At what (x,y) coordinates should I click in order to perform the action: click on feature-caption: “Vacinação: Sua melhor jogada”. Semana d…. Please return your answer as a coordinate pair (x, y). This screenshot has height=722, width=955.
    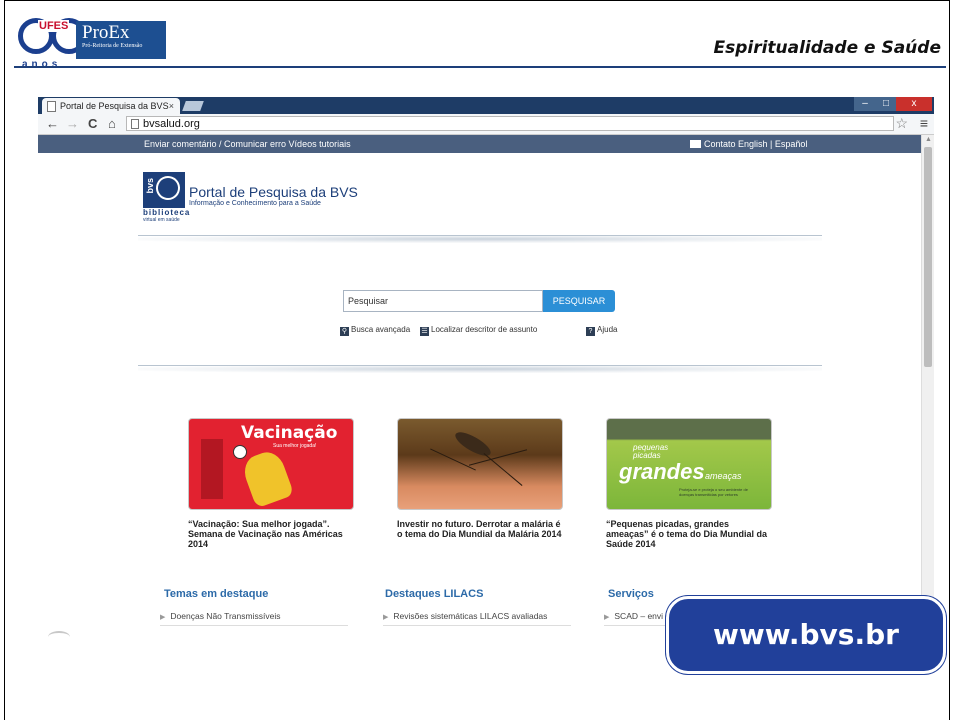
    Looking at the image, I should click on (271, 534).